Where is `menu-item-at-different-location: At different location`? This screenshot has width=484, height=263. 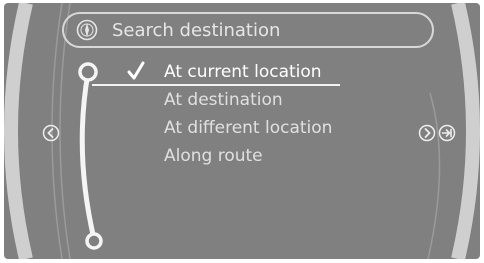 menu-item-at-different-location: At different location is located at coordinates (248, 128).